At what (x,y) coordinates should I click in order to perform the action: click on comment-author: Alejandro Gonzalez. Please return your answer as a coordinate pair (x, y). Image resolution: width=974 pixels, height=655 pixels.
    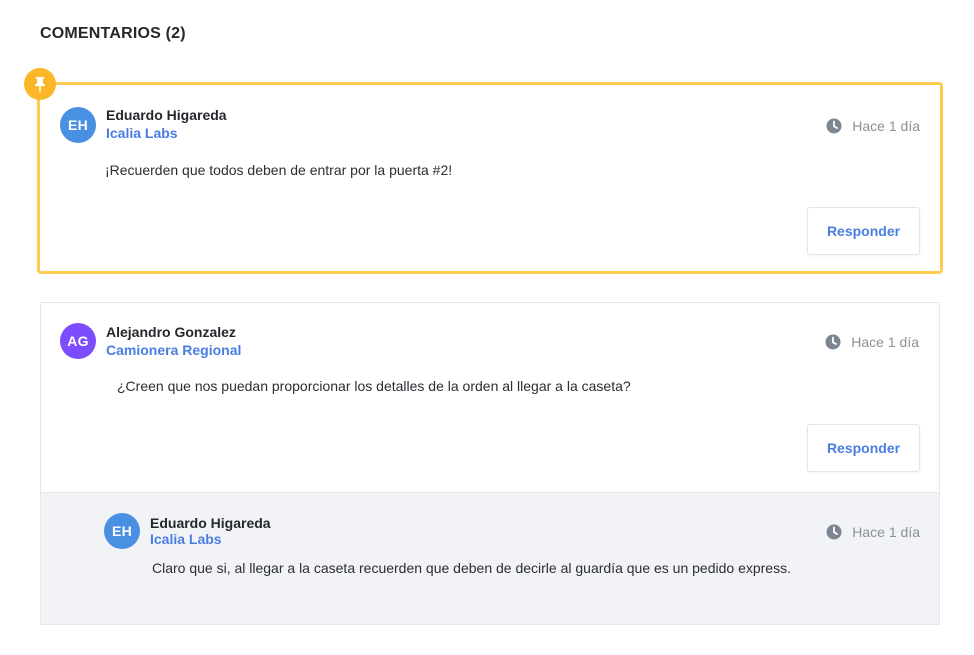
    Looking at the image, I should click on (171, 332).